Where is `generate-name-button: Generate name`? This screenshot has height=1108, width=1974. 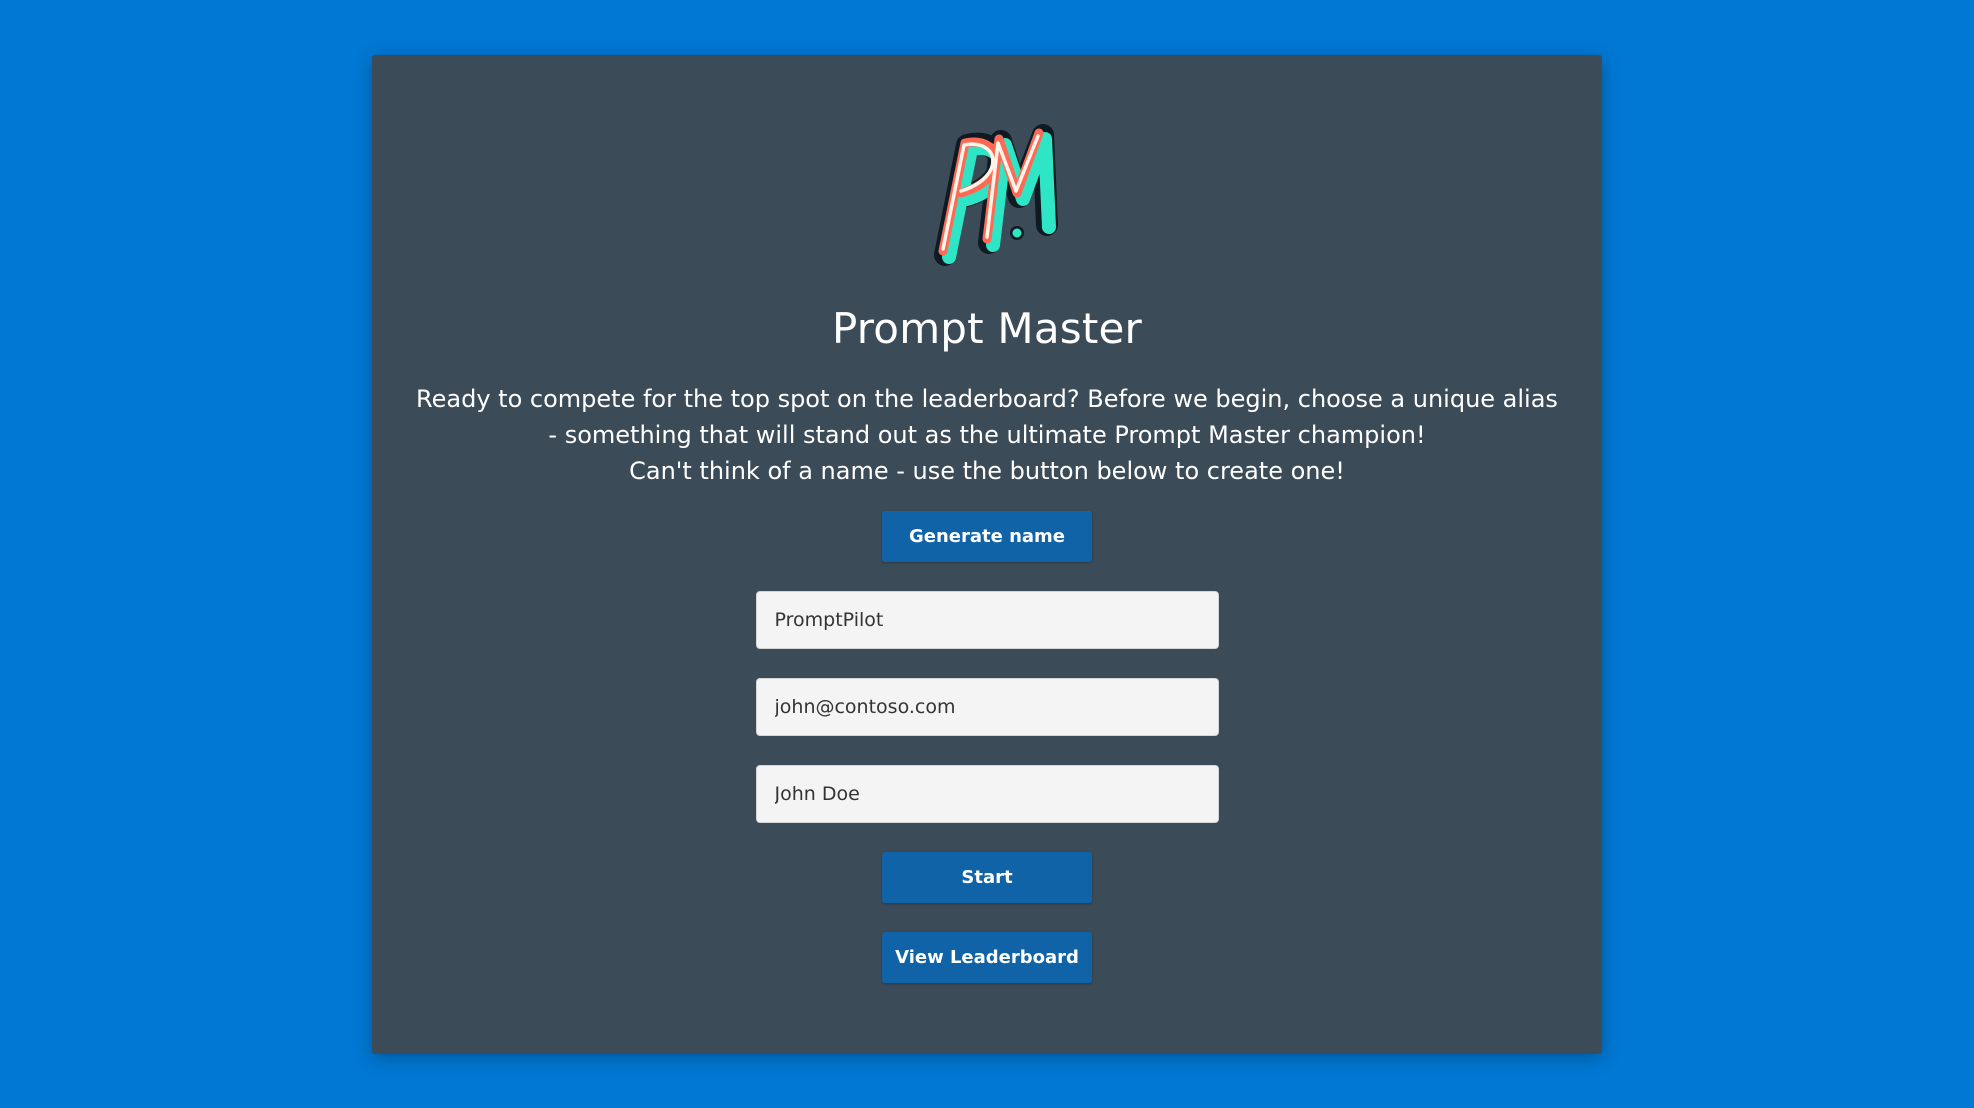
generate-name-button: Generate name is located at coordinates (987, 536).